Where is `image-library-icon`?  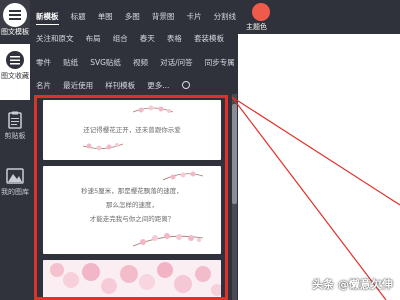
image-library-icon is located at coordinates (15, 176).